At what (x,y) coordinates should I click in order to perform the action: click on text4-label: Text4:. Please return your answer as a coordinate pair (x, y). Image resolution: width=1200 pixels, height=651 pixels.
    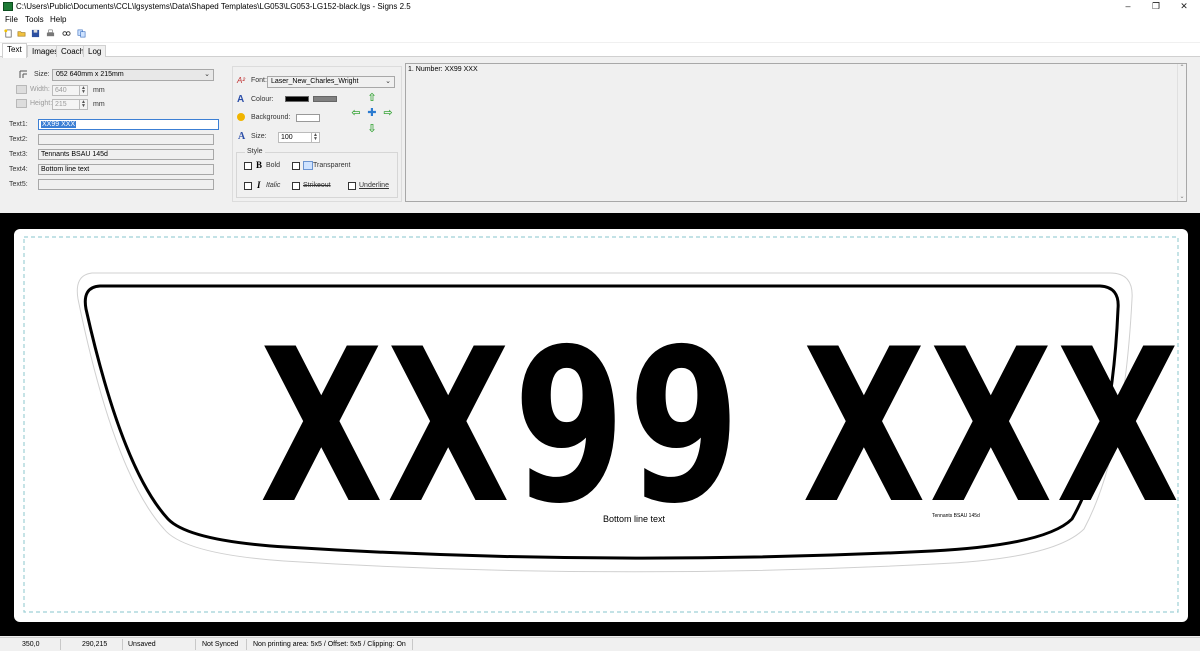
    Looking at the image, I should click on (18, 169).